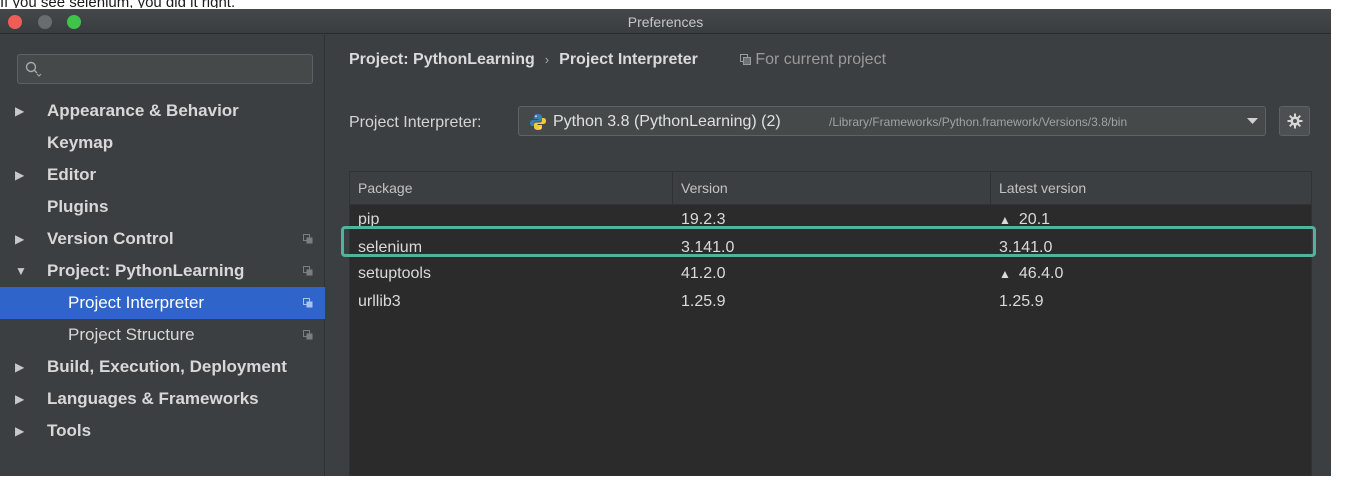 Image resolution: width=1345 pixels, height=486 pixels. What do you see at coordinates (162, 175) in the screenshot?
I see `sidebar-item-editor: ▶ Editor` at bounding box center [162, 175].